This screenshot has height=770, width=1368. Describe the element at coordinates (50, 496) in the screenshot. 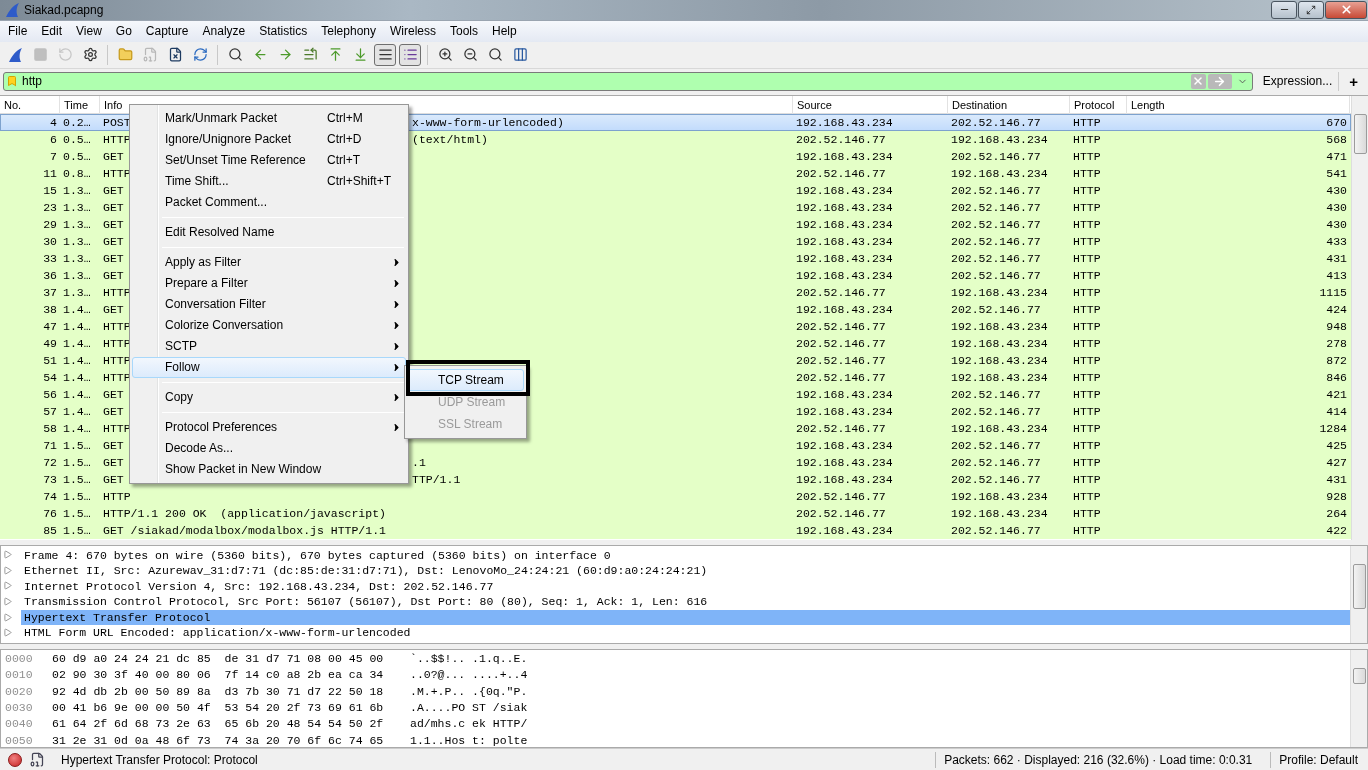

I see `table-cell-text: 74` at that location.